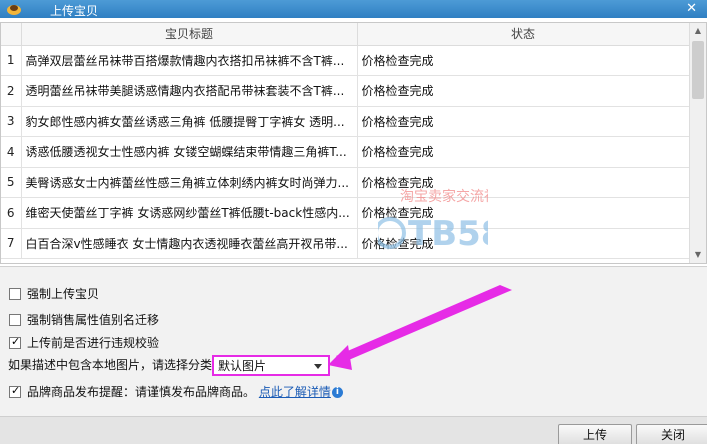  What do you see at coordinates (671, 434) in the screenshot?
I see `close-button: 关闭` at bounding box center [671, 434].